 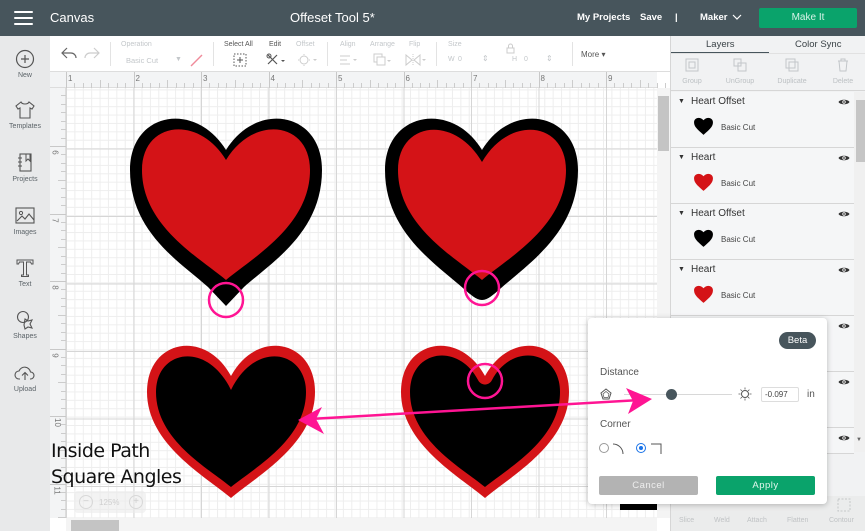 I want to click on zoom-in-button: +, so click(x=136, y=502).